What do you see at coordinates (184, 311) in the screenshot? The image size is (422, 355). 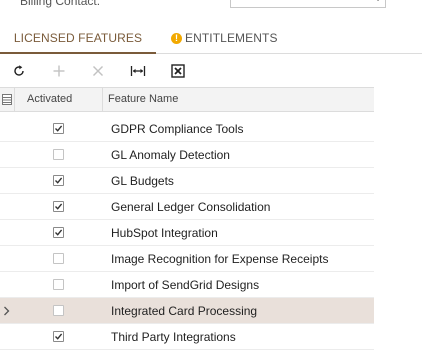 I see `feature-name-cell: Integrated Card Processing` at bounding box center [184, 311].